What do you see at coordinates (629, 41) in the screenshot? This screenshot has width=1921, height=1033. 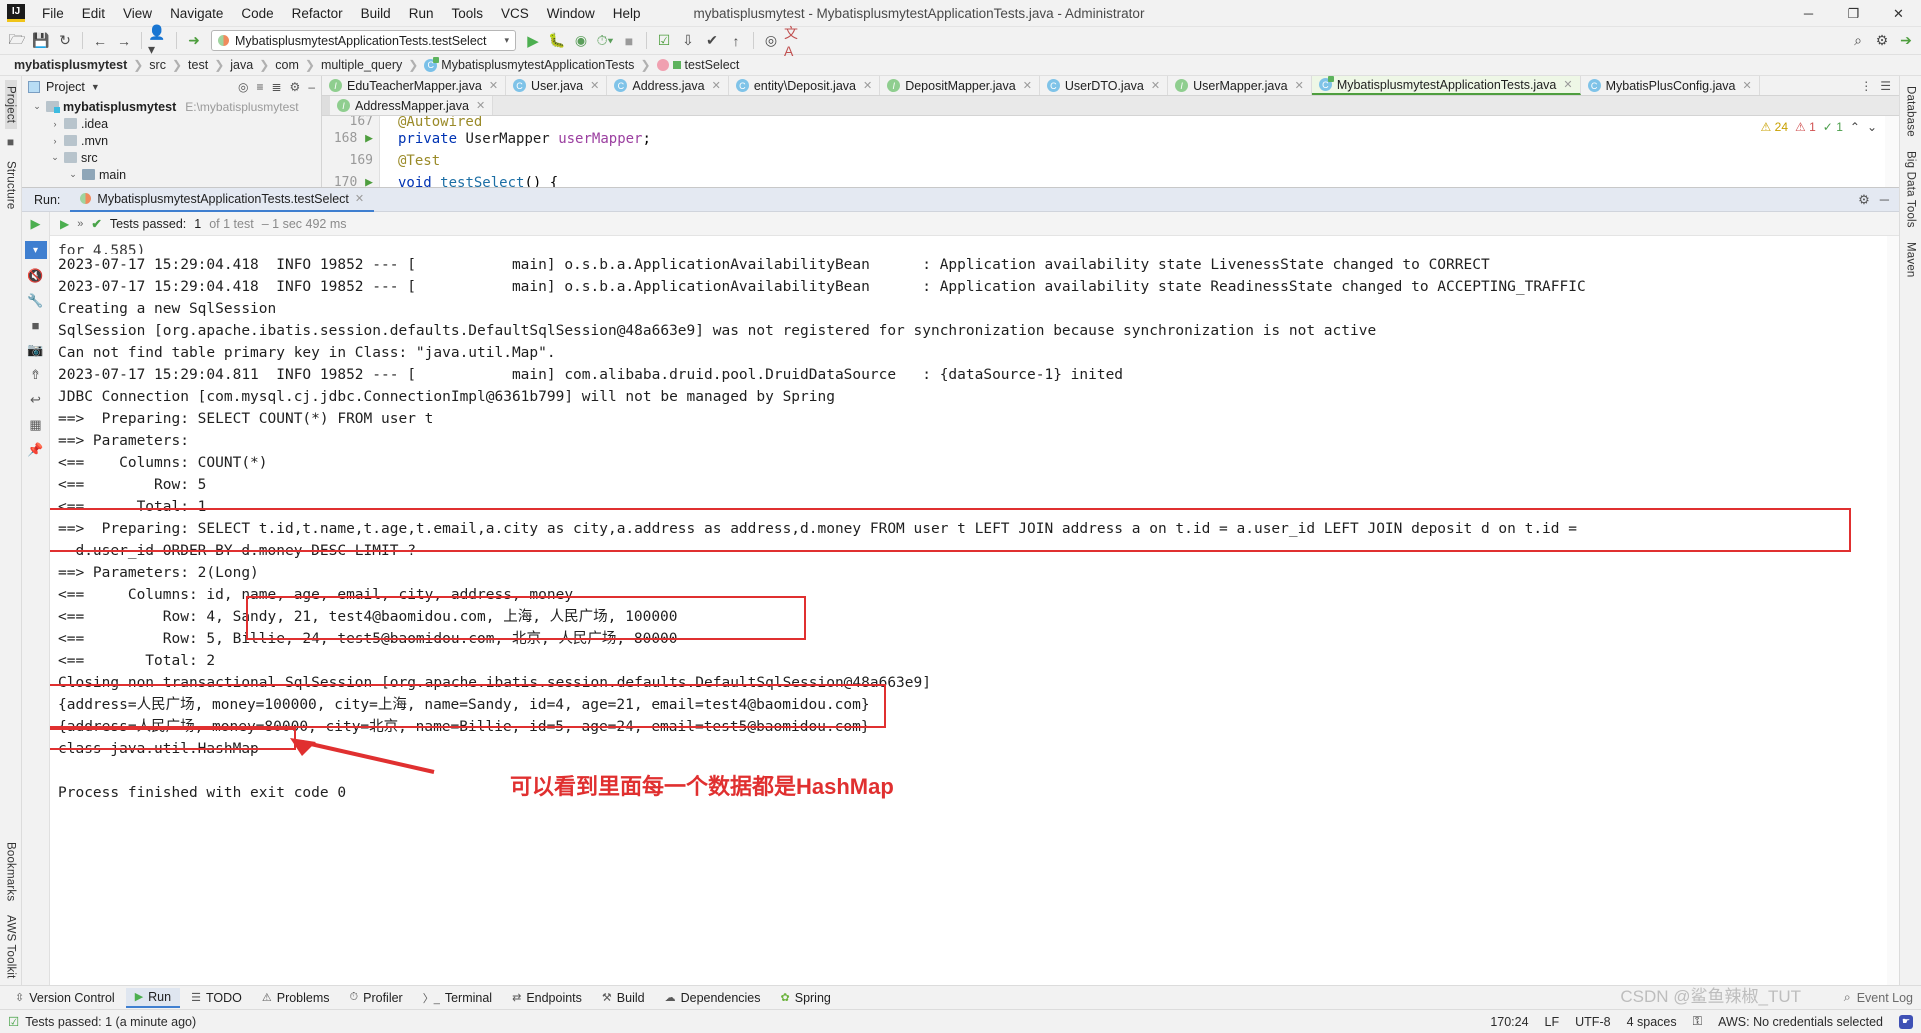 I see `stop-button: ■` at bounding box center [629, 41].